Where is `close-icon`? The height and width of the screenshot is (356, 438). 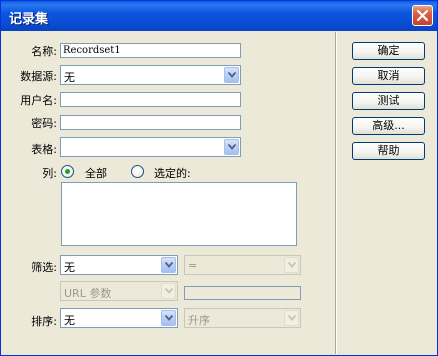 close-icon is located at coordinates (422, 15).